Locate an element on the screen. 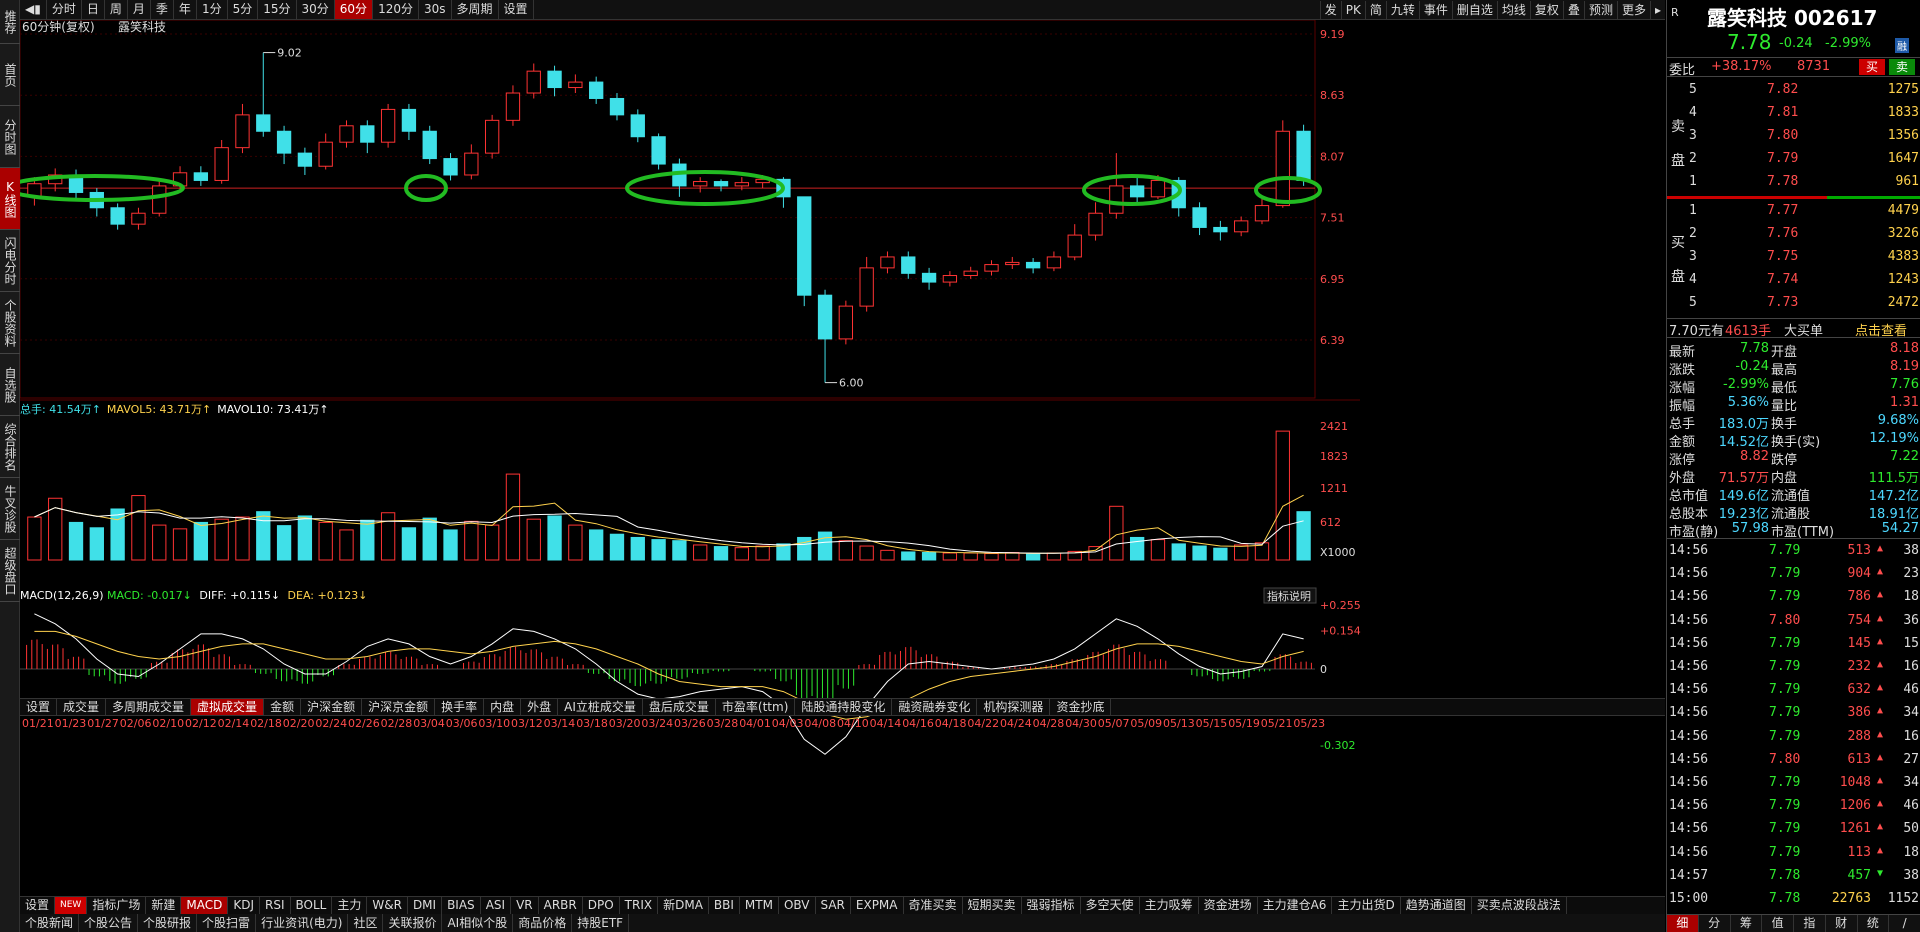  period-7: 5分 is located at coordinates (243, 9).